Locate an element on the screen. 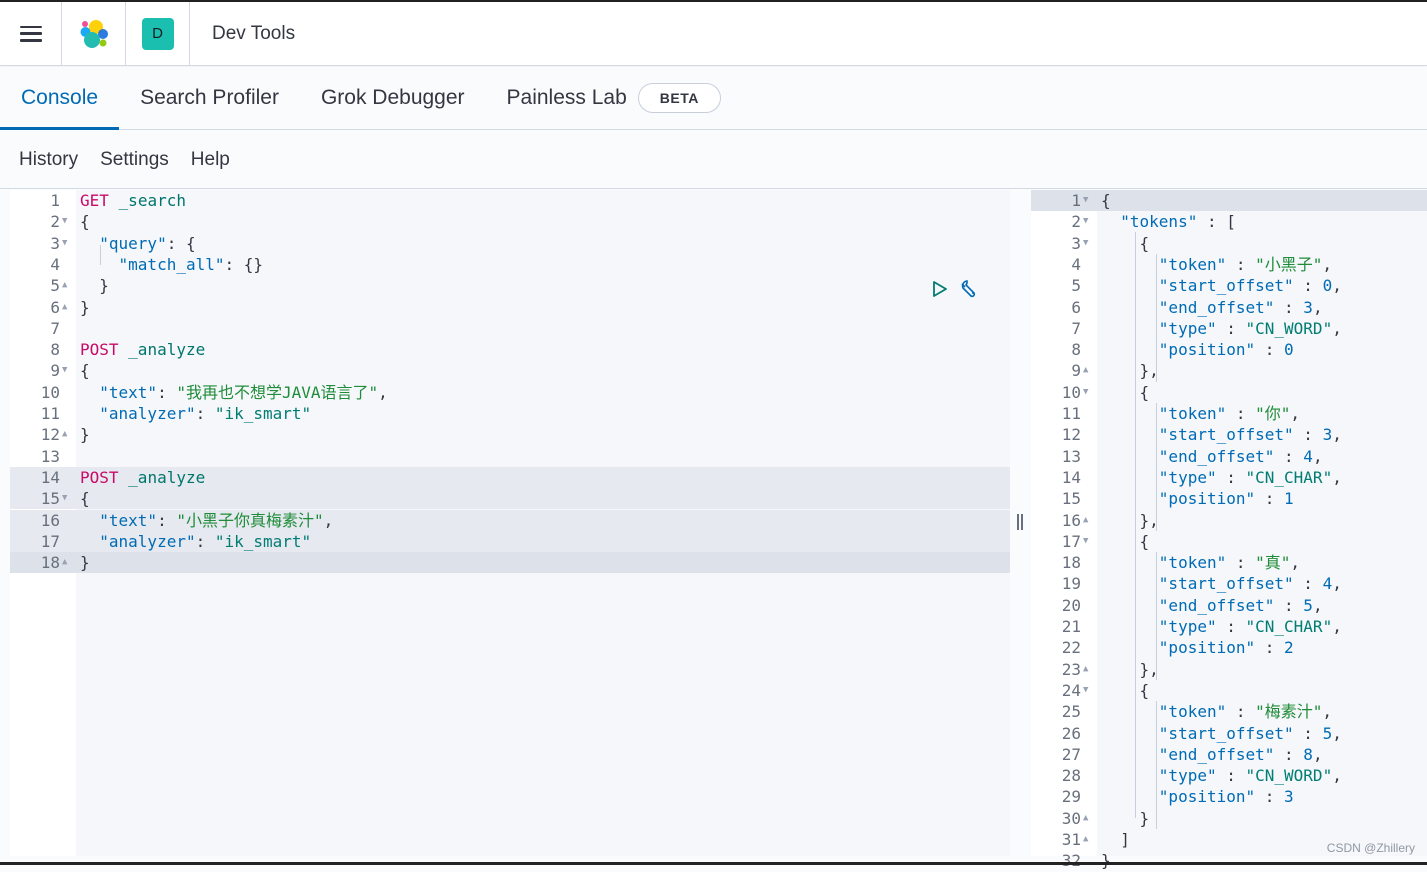 The image size is (1427, 872). menu-toggle is located at coordinates (31, 34).